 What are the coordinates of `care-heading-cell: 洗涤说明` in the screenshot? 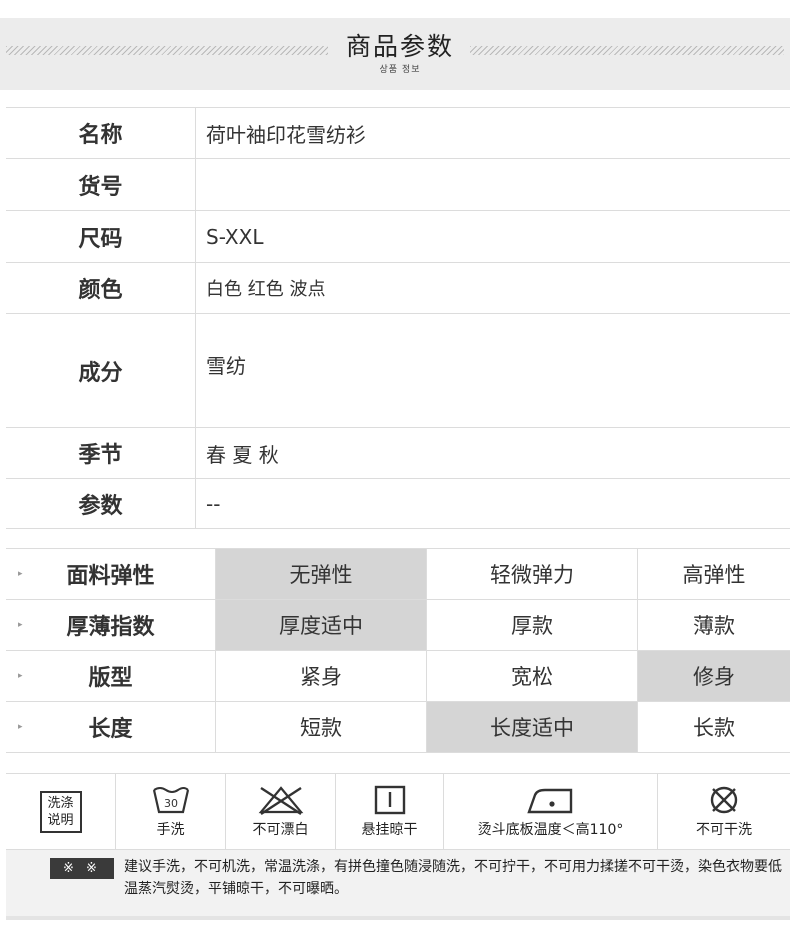 It's located at (61, 811).